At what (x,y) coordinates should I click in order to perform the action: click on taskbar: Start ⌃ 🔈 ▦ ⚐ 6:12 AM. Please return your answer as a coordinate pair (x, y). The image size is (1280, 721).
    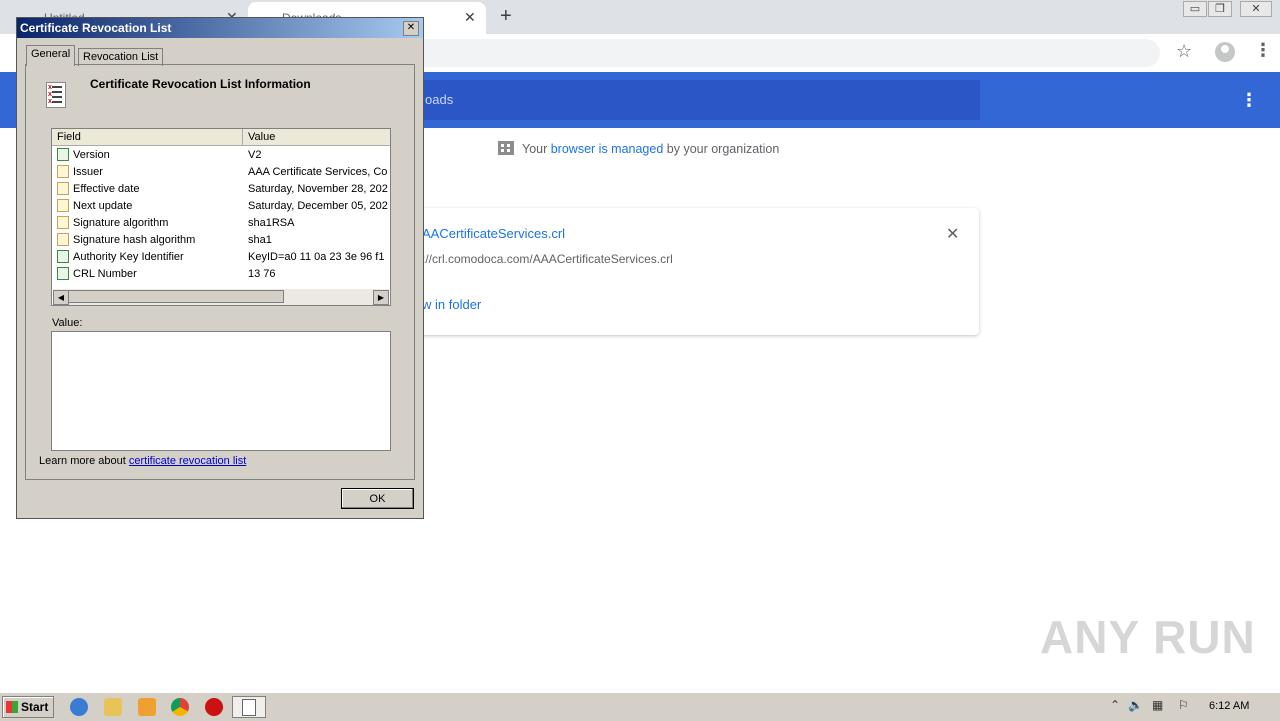
    Looking at the image, I should click on (640, 706).